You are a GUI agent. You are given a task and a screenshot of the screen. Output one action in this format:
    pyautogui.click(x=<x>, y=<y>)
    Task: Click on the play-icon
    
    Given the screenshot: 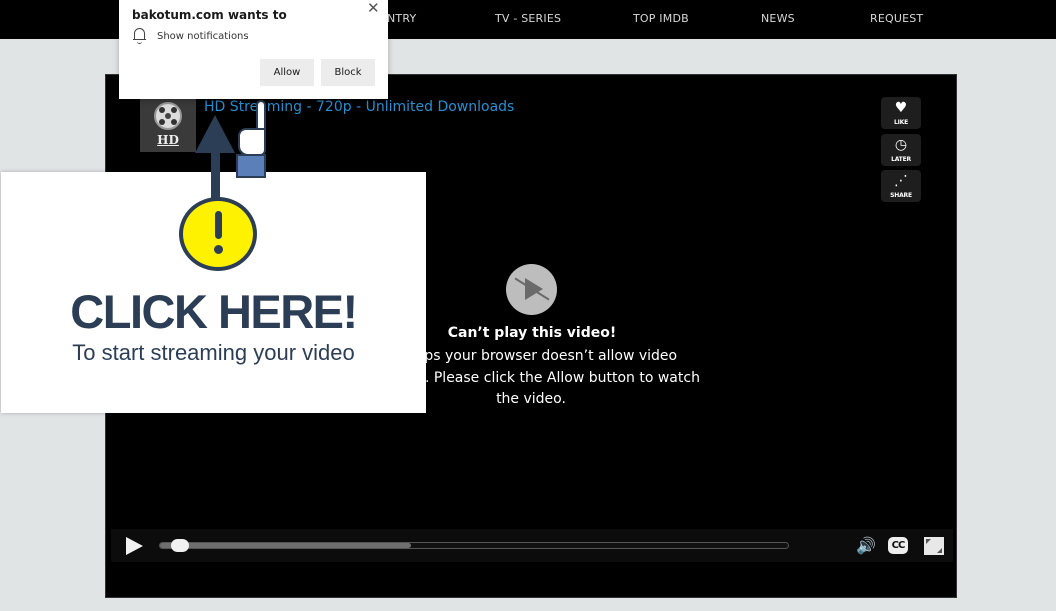 What is the action you would take?
    pyautogui.click(x=134, y=546)
    